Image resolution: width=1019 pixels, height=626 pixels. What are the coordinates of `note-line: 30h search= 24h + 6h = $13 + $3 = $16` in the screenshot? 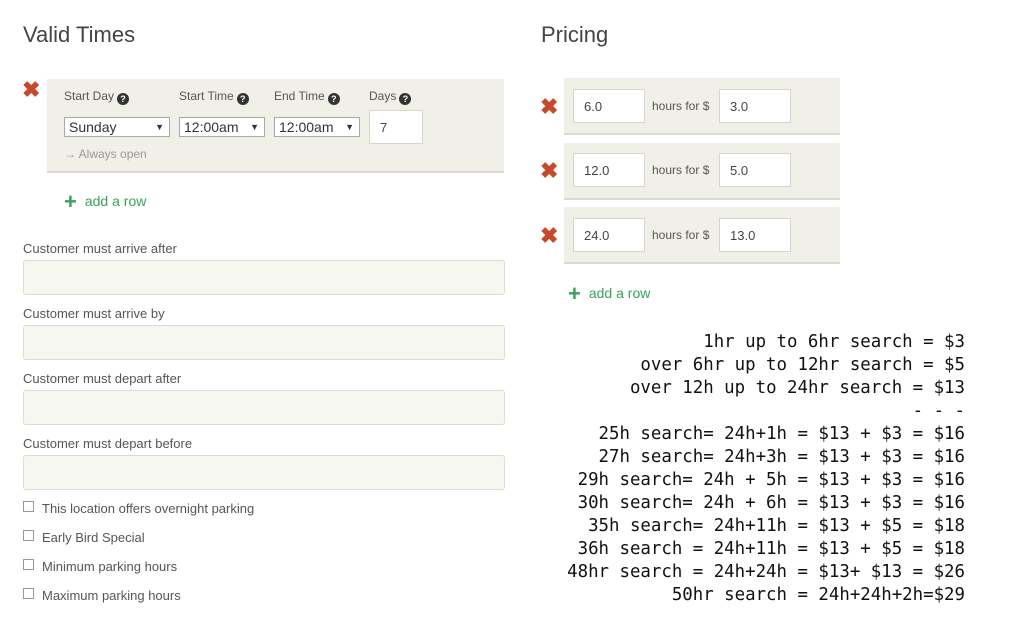 It's located at (771, 503).